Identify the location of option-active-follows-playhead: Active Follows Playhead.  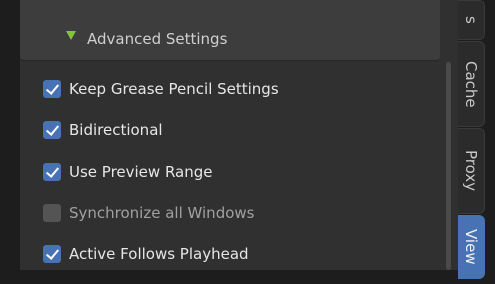
(146, 254).